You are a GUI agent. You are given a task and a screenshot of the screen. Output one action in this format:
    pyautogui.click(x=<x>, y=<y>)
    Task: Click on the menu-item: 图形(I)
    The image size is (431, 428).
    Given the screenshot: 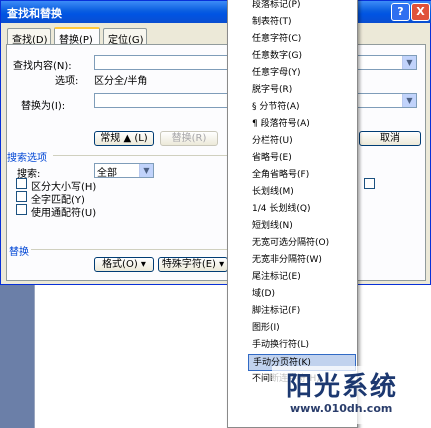 What is the action you would take?
    pyautogui.click(x=304, y=328)
    